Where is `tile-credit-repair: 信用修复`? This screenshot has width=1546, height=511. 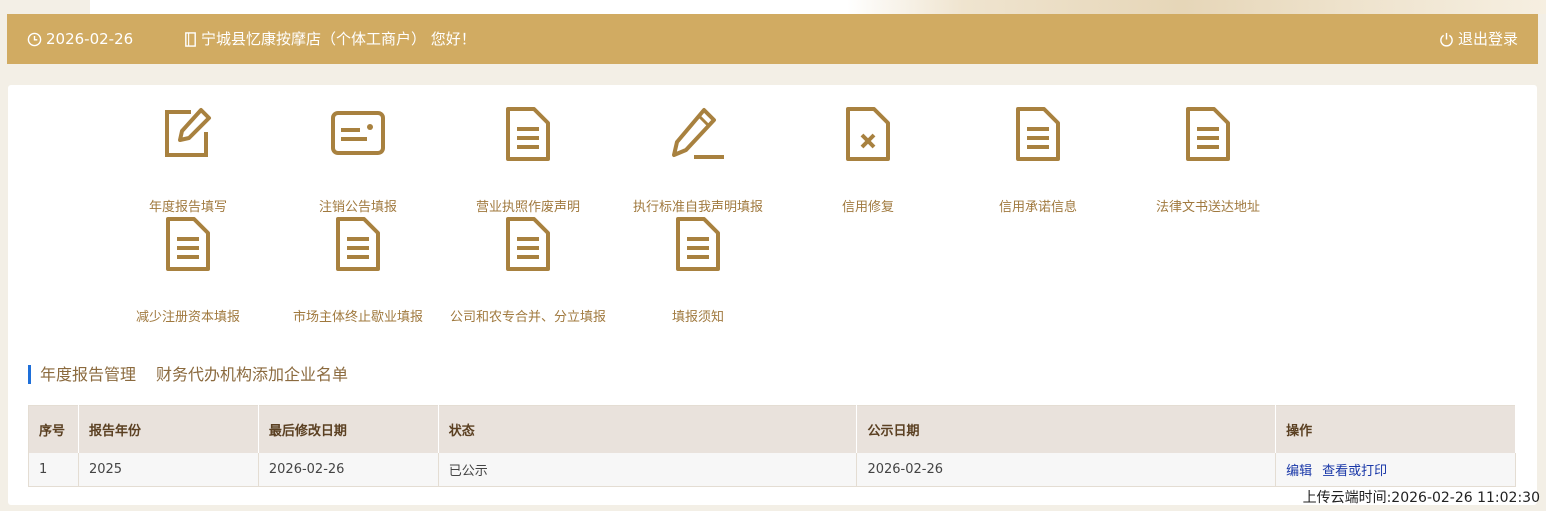
tile-credit-repair: 信用修复 is located at coordinates (868, 161).